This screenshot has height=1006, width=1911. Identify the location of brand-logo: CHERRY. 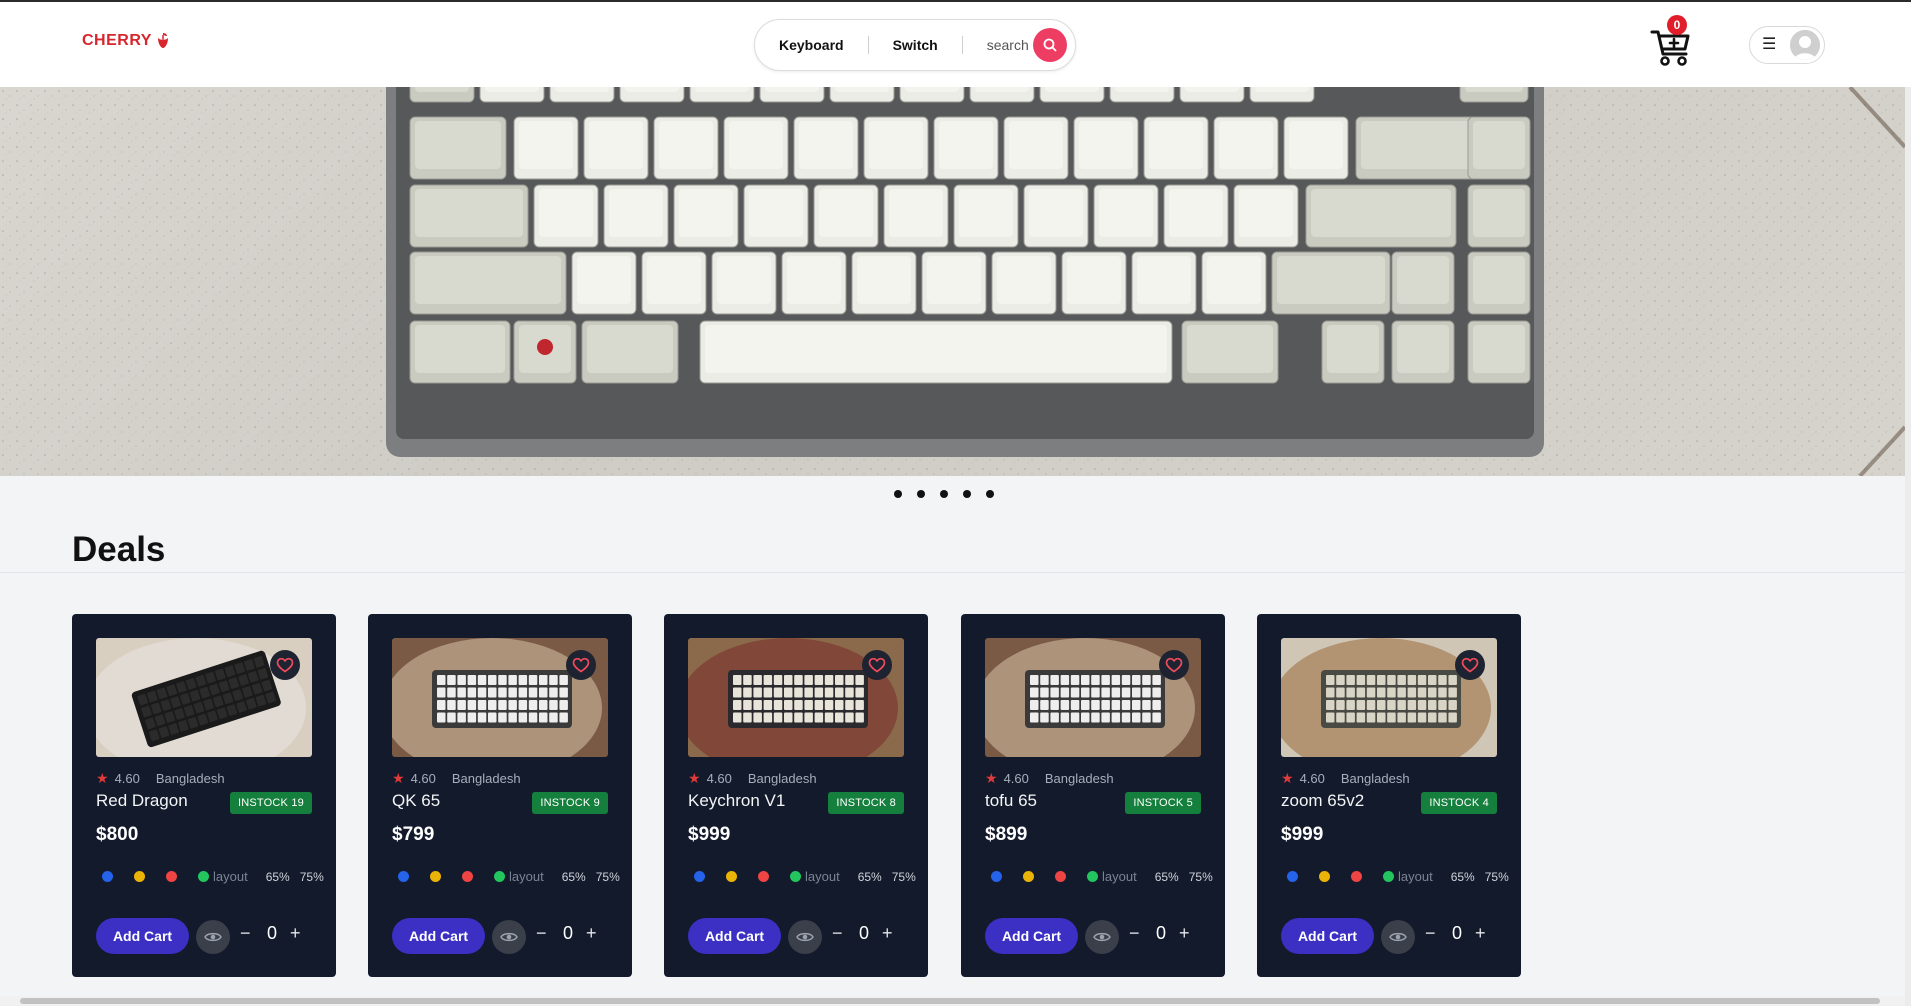
(126, 41).